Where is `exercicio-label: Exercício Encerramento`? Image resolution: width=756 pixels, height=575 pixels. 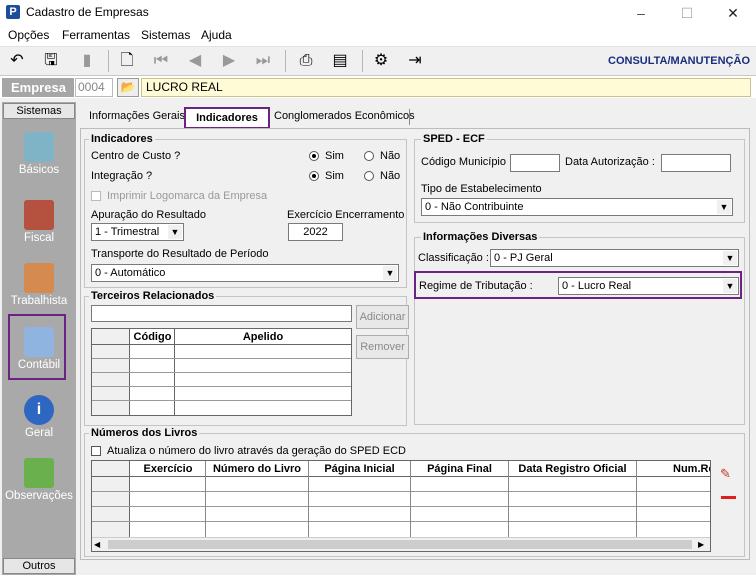
exercicio-label: Exercício Encerramento is located at coordinates (346, 215).